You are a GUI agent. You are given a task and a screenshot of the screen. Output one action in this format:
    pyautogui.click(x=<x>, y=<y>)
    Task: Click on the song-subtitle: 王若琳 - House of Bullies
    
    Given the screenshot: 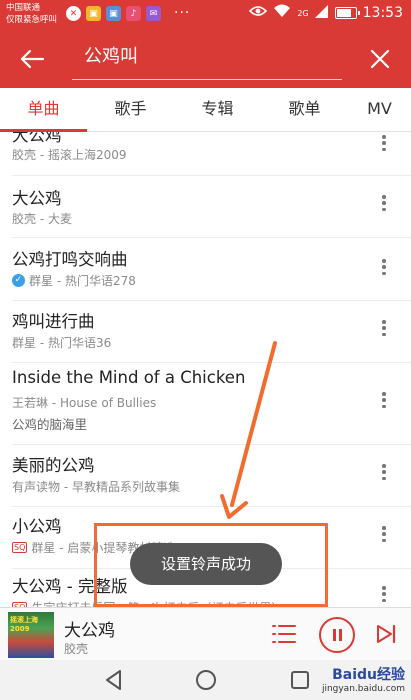 What is the action you would take?
    pyautogui.click(x=84, y=402)
    